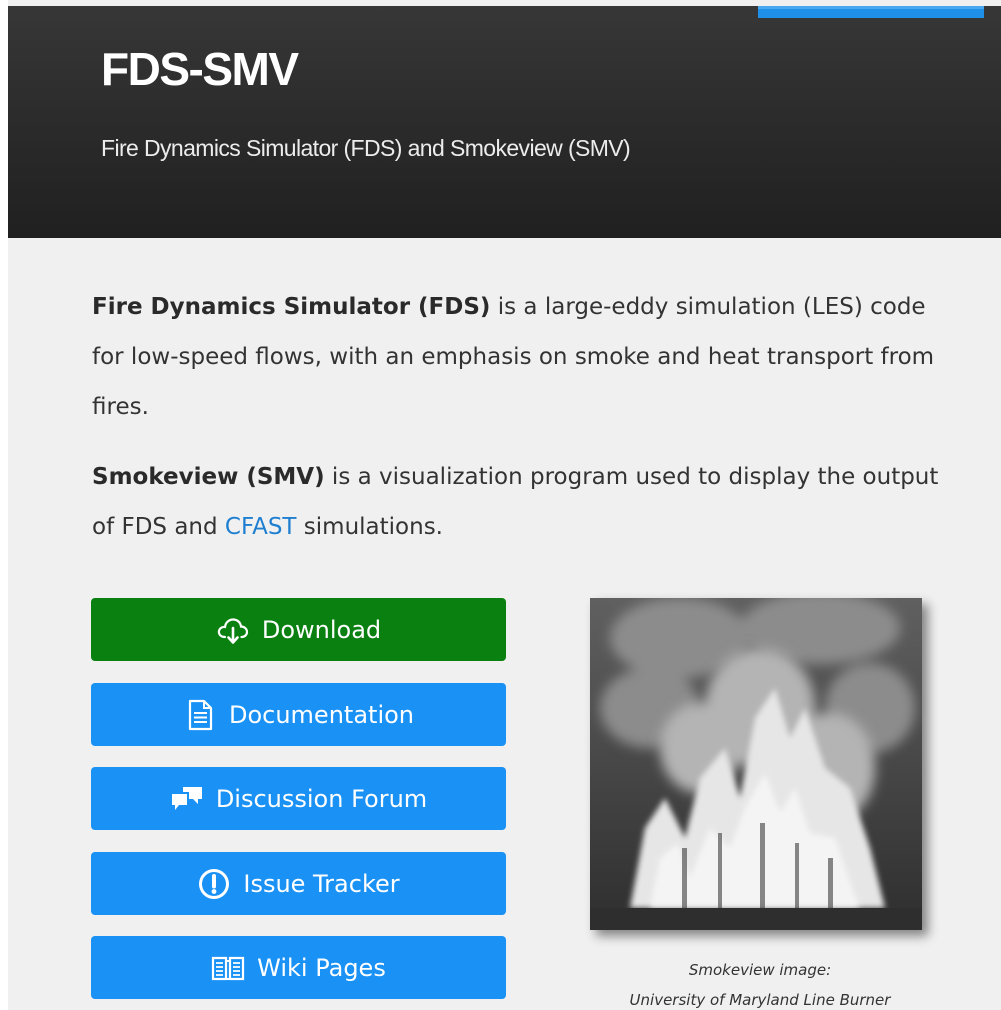 This screenshot has height=1010, width=1001. What do you see at coordinates (760, 1000) in the screenshot?
I see `image-caption-line2: University of Maryland Line Burner` at bounding box center [760, 1000].